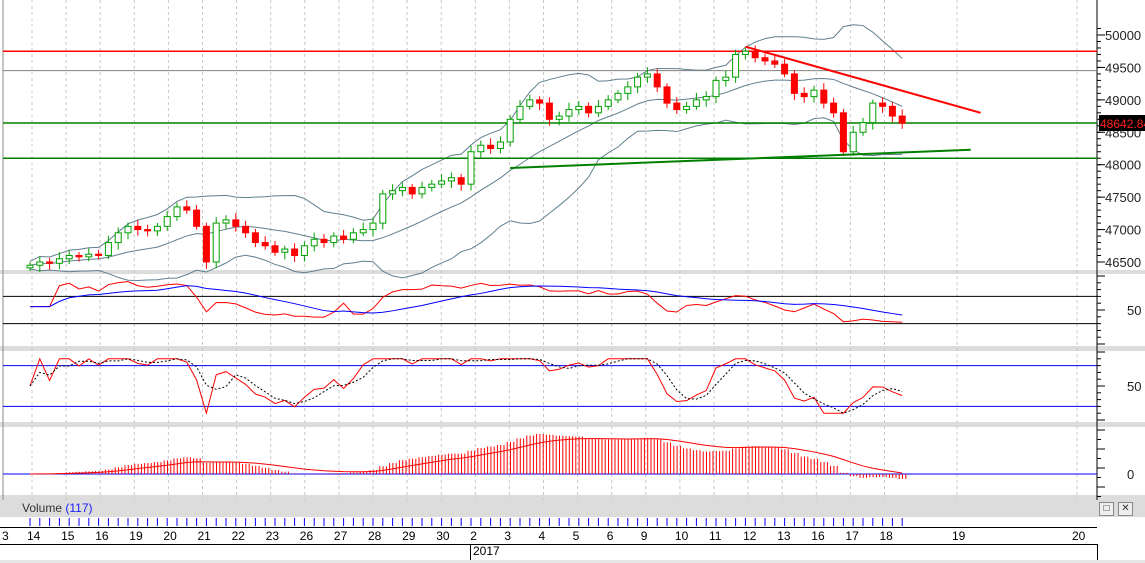 The image size is (1145, 563). Describe the element at coordinates (79, 508) in the screenshot. I see `volume-count: (117)` at that location.